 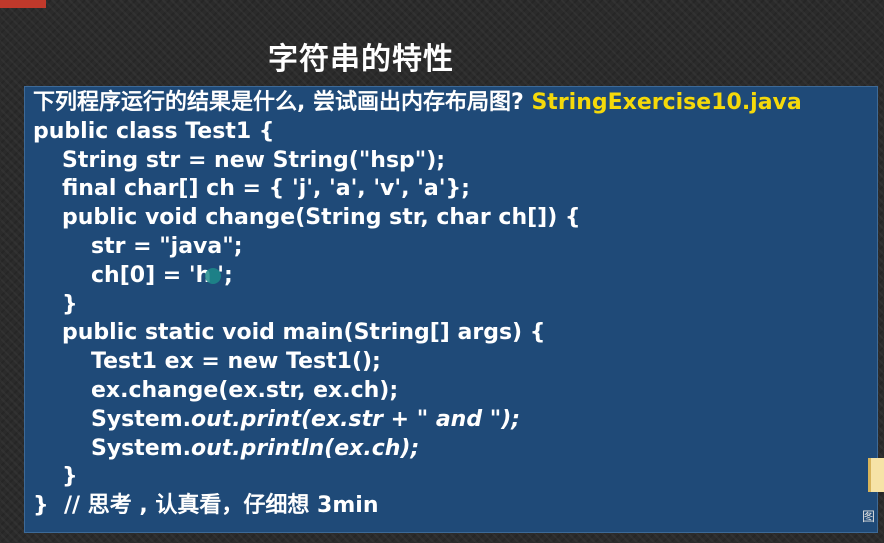 I want to click on mouse-cursor-icon, so click(x=213, y=275).